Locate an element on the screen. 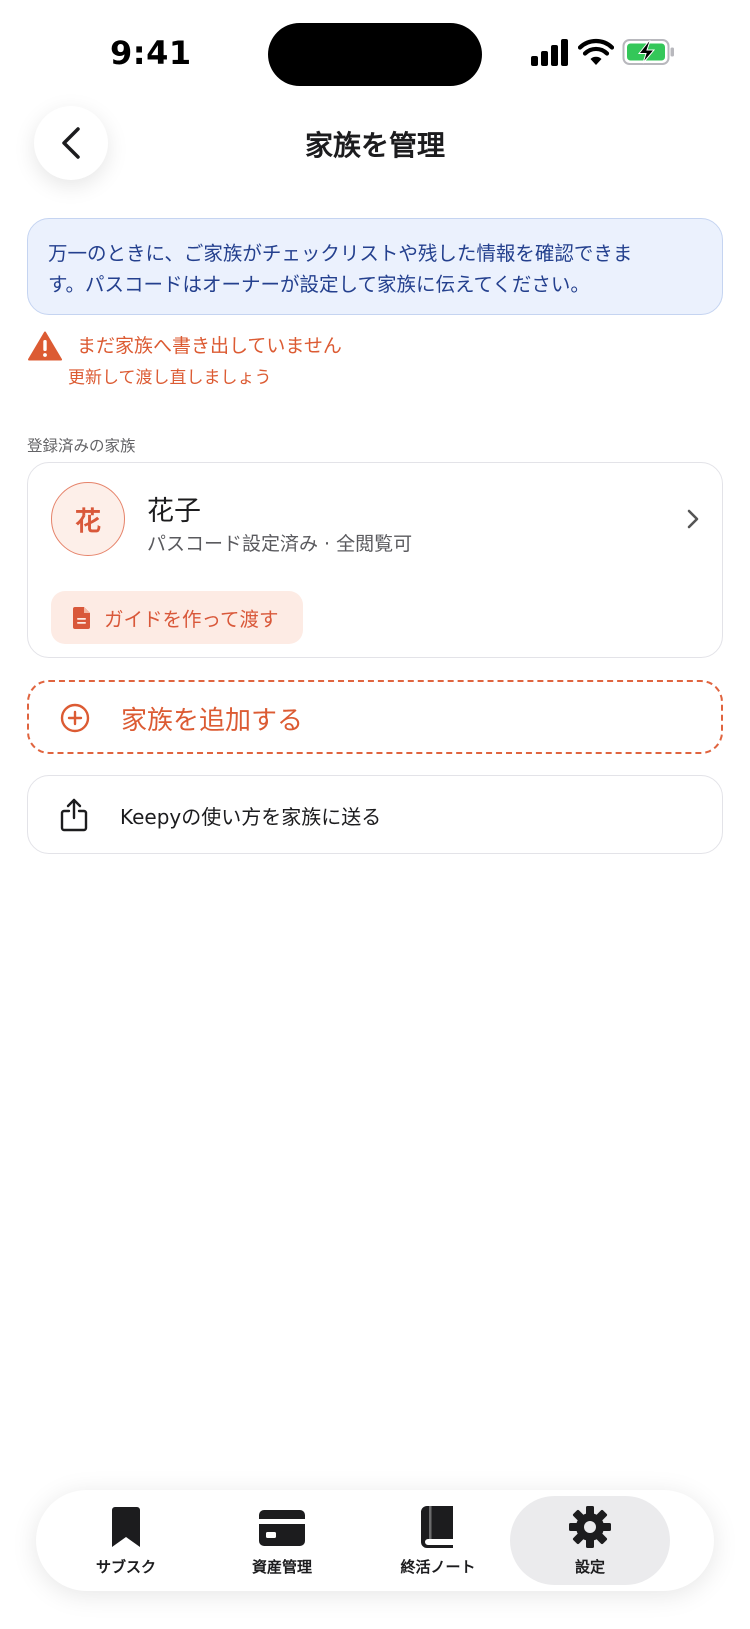 The image size is (750, 1629). chevron-right-icon is located at coordinates (693, 519).